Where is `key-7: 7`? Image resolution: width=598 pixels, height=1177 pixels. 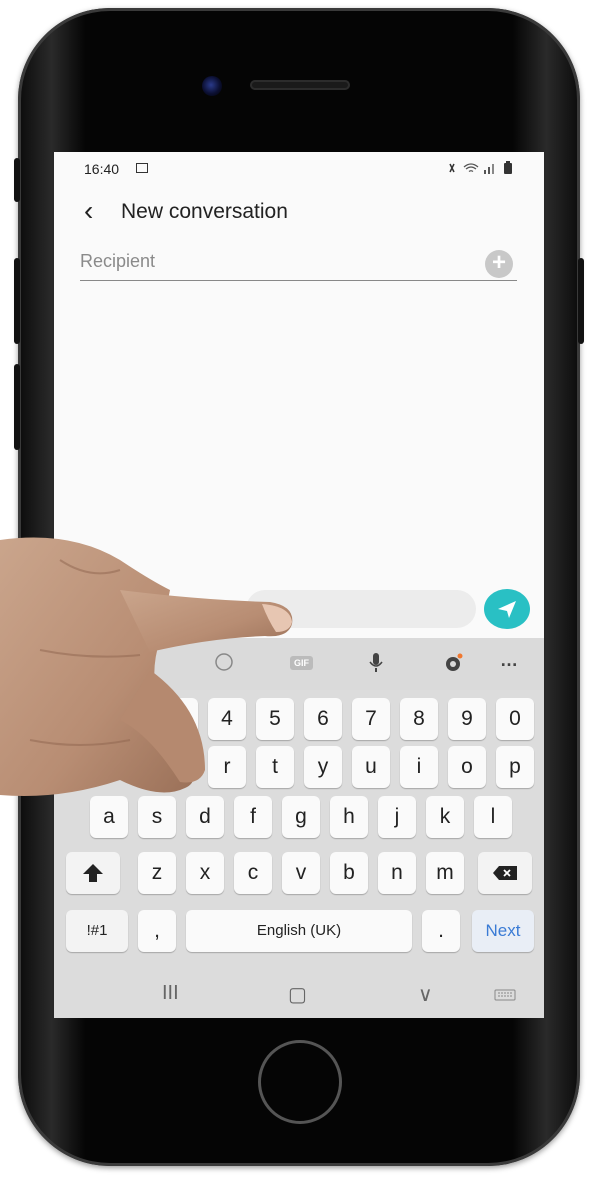 key-7: 7 is located at coordinates (371, 719).